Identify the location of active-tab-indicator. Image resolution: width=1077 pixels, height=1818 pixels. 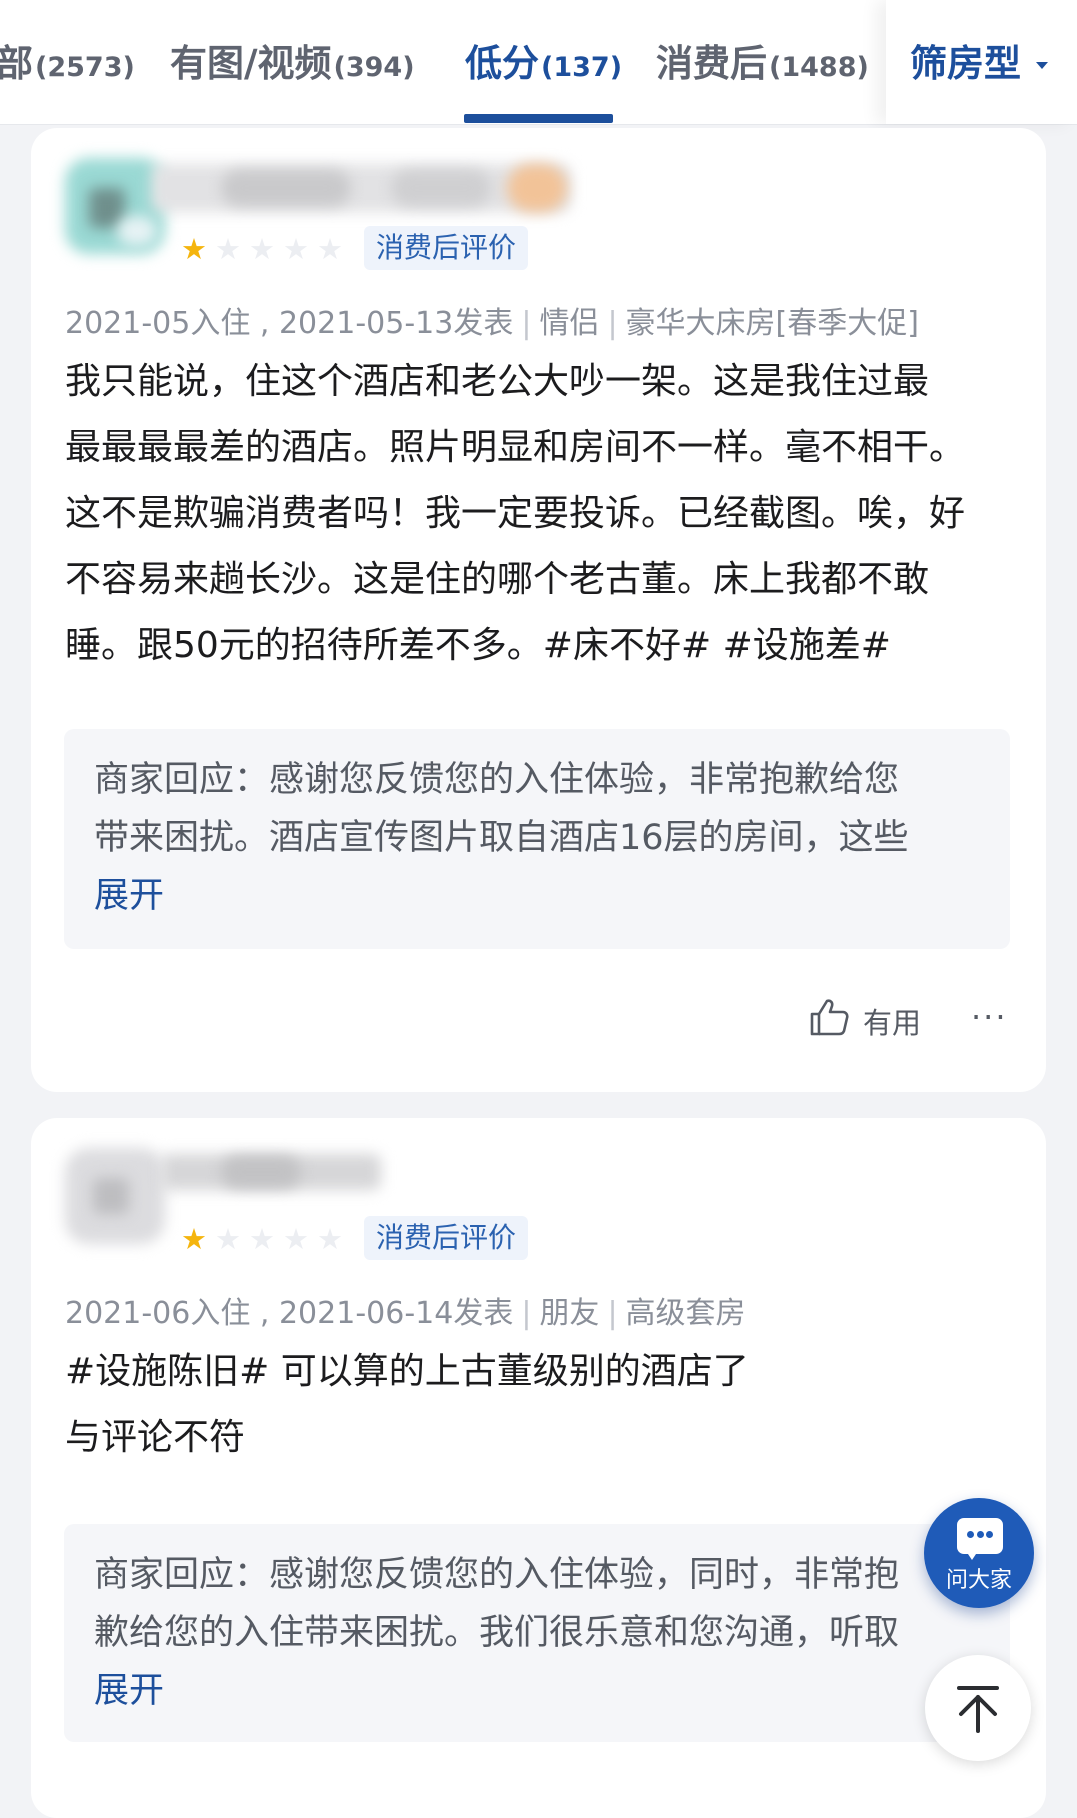
(538, 118).